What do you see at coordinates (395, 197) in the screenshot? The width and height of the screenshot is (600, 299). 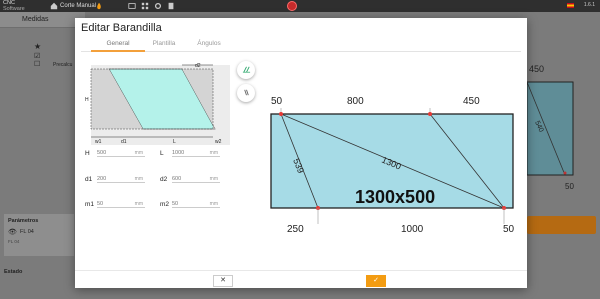 I see `size-label: 1300x500` at bounding box center [395, 197].